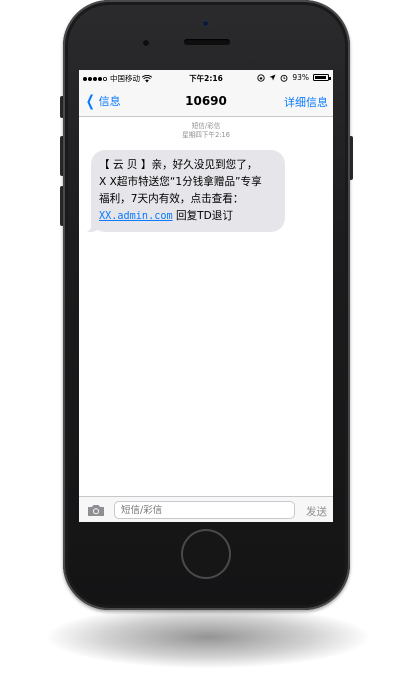 The width and height of the screenshot is (415, 684). Describe the element at coordinates (146, 43) in the screenshot. I see `front-camera` at that location.